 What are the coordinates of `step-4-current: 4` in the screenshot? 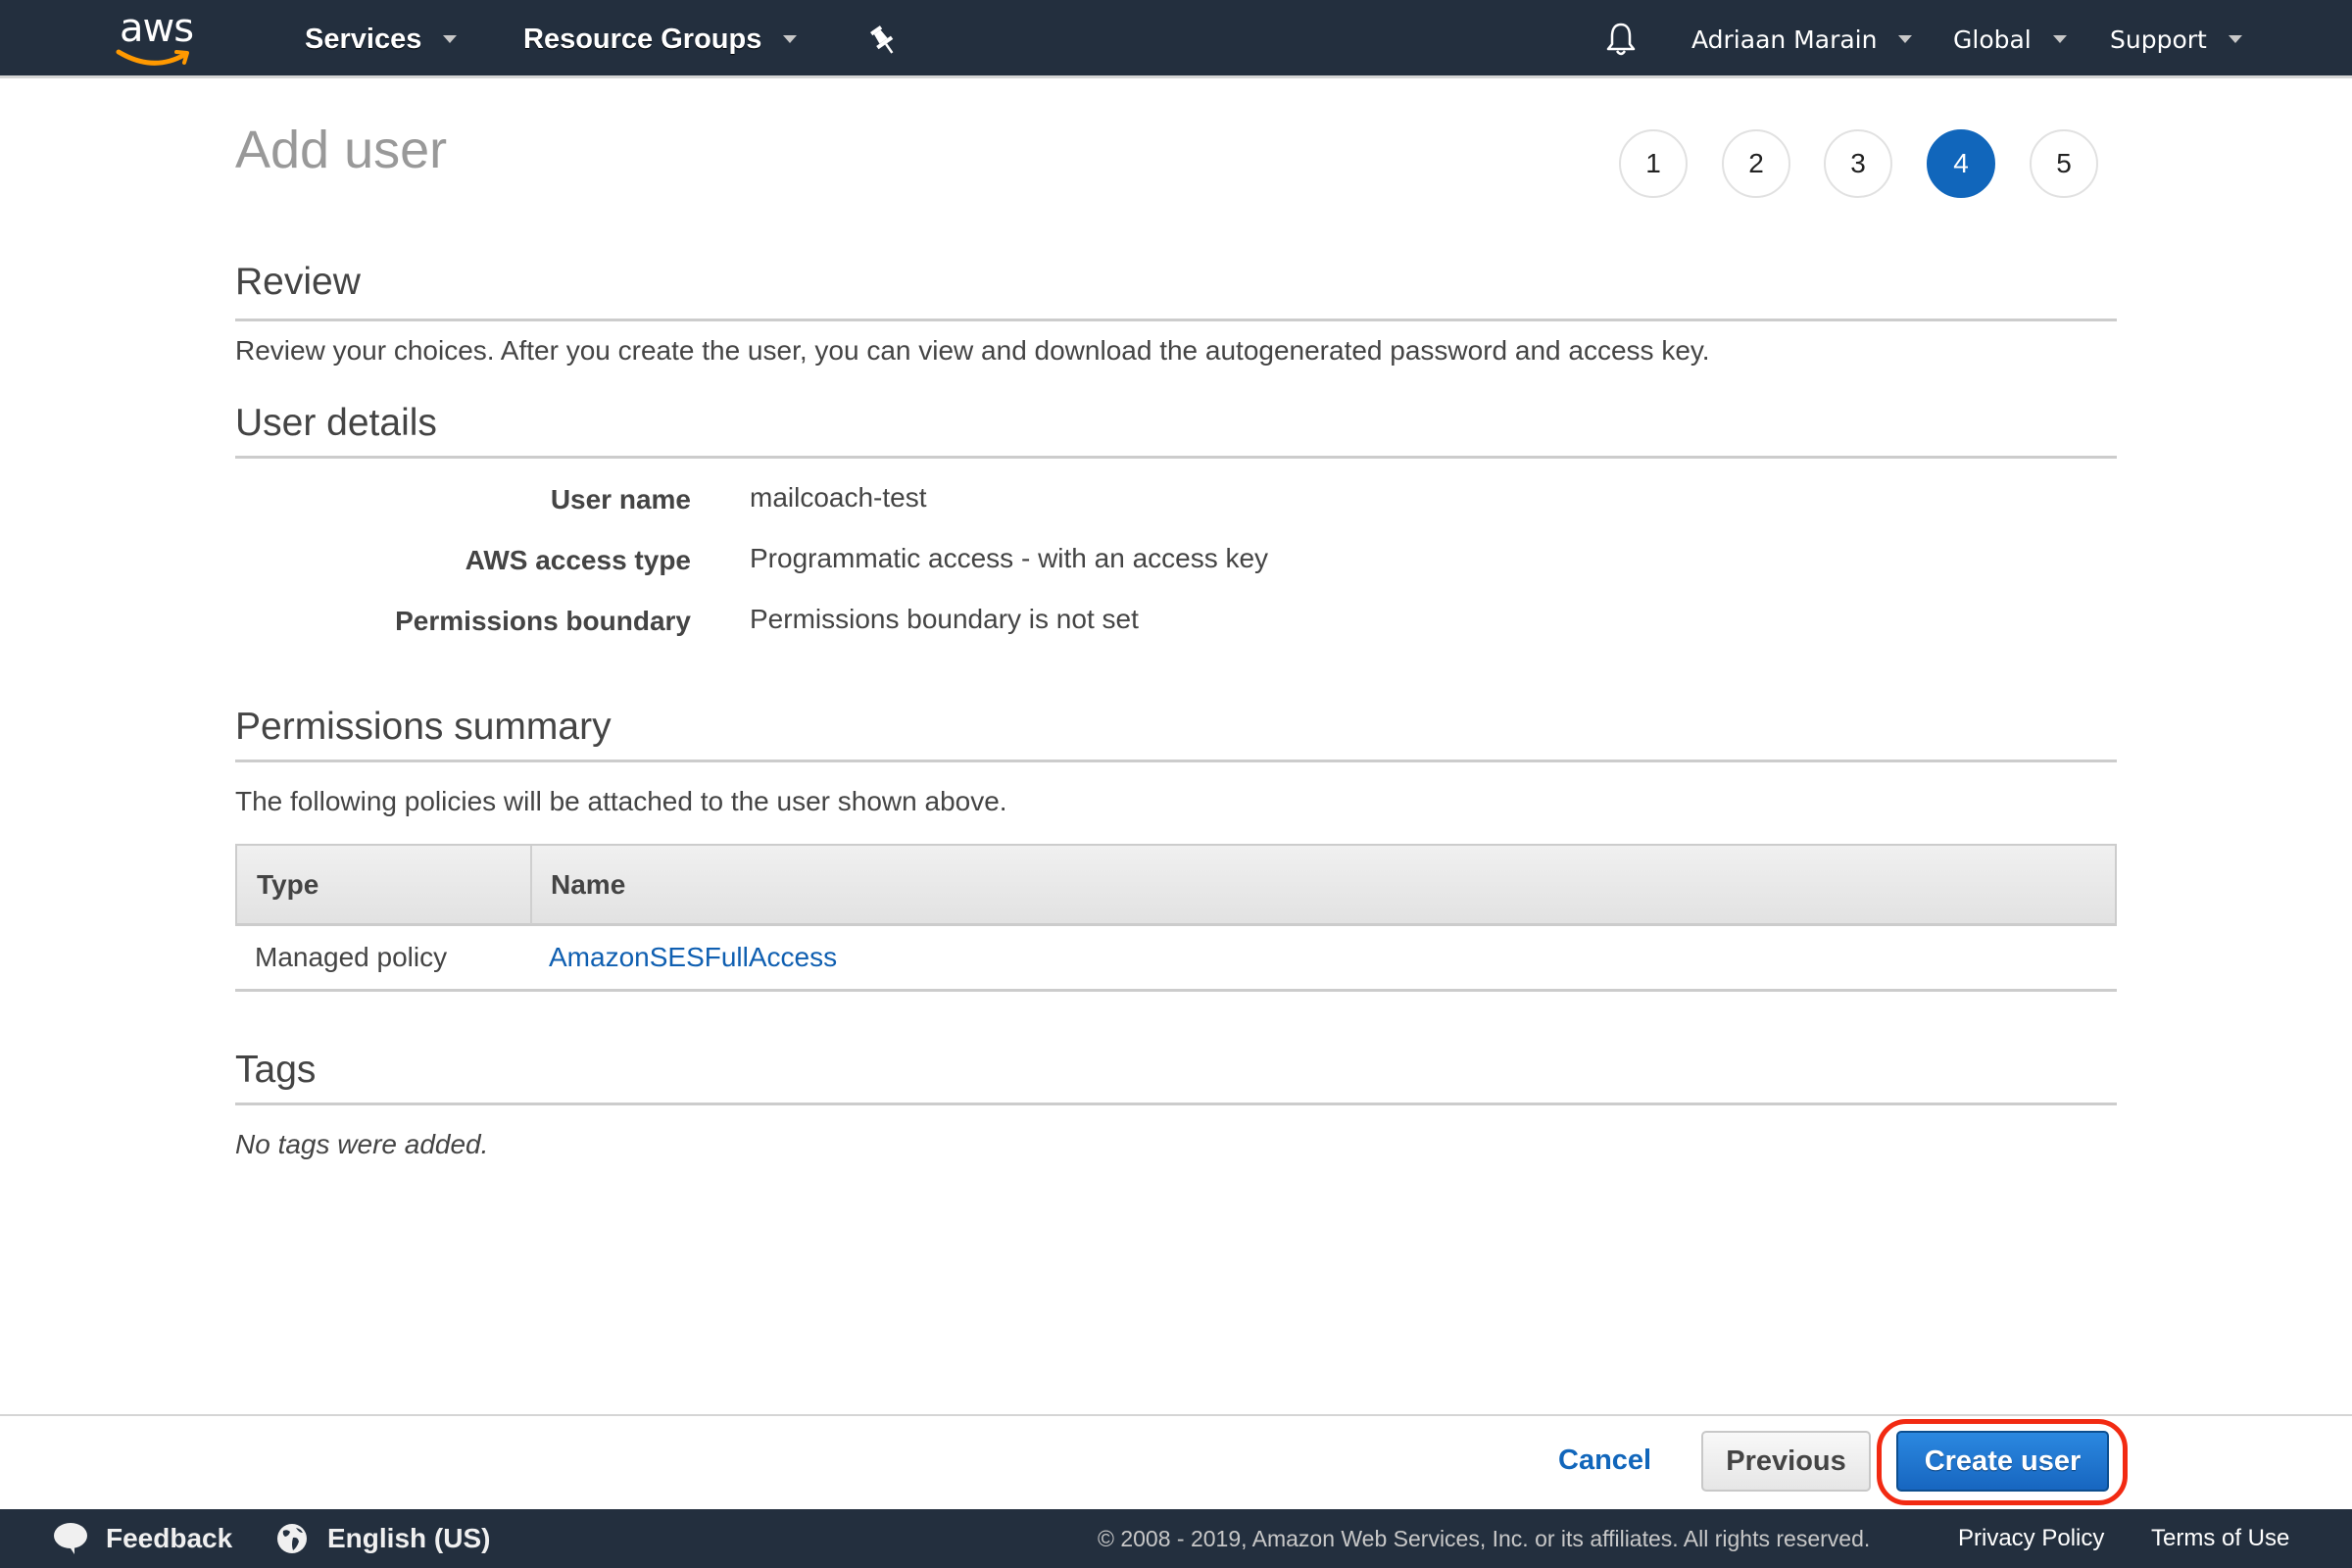 It's located at (1961, 163).